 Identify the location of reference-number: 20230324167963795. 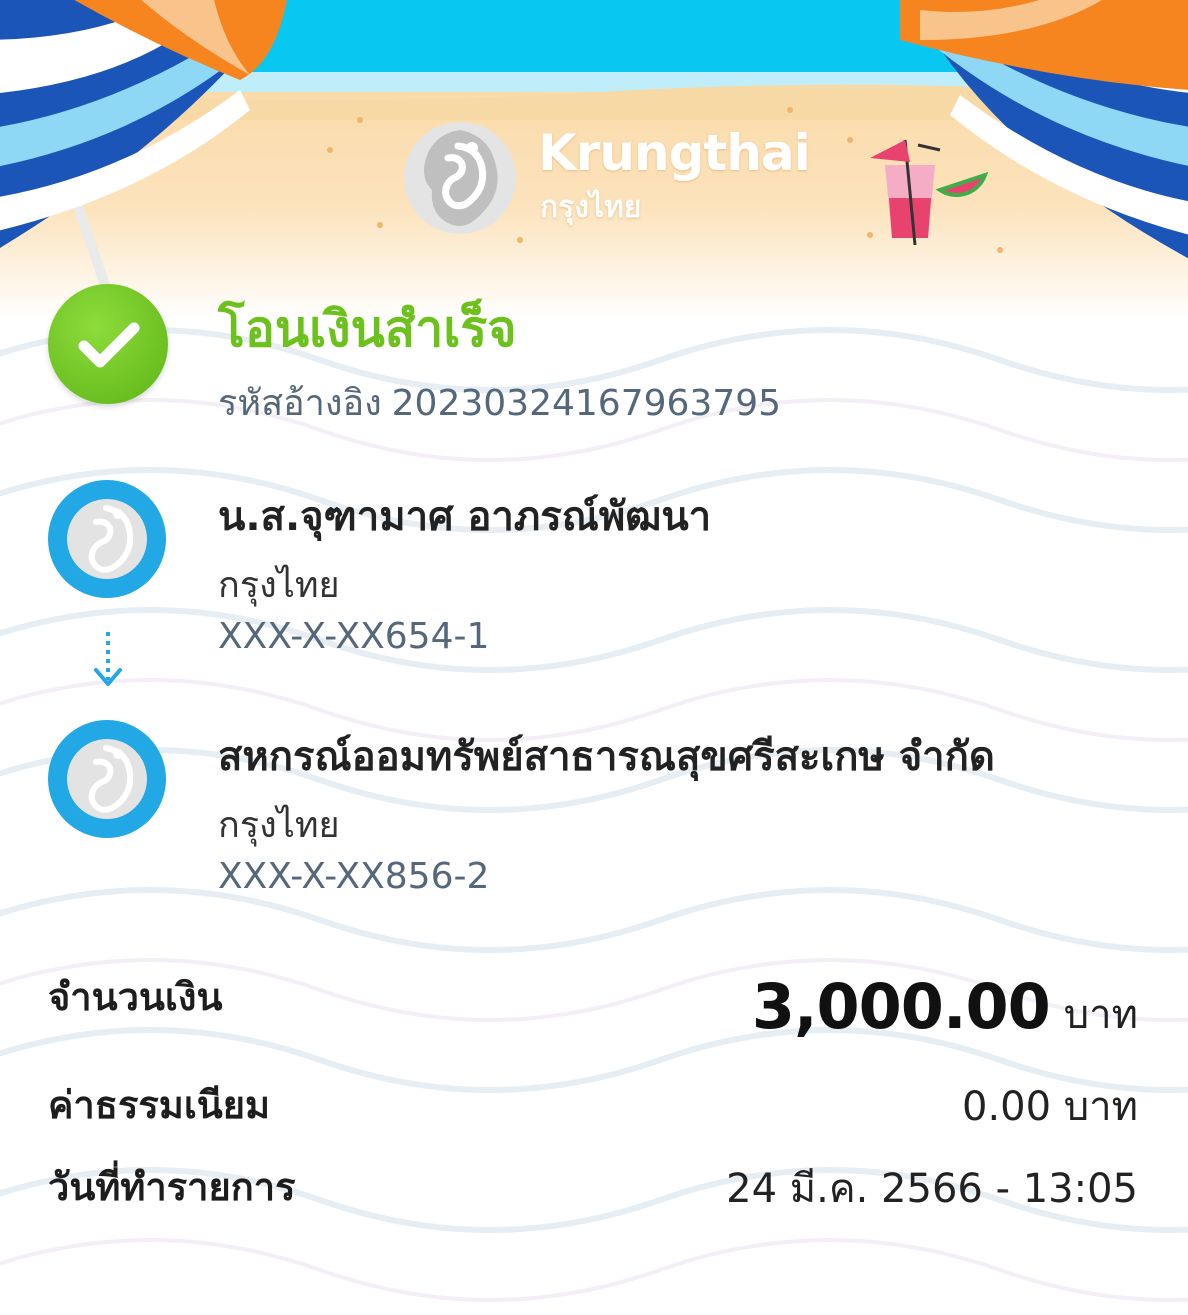
(586, 403).